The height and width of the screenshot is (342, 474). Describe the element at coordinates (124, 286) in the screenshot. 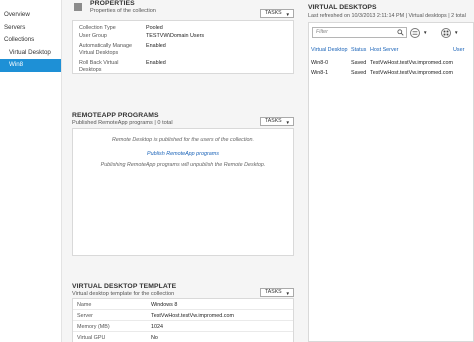

I see `template-title: VIRTUAL DESKTOP TEMPLATE` at that location.